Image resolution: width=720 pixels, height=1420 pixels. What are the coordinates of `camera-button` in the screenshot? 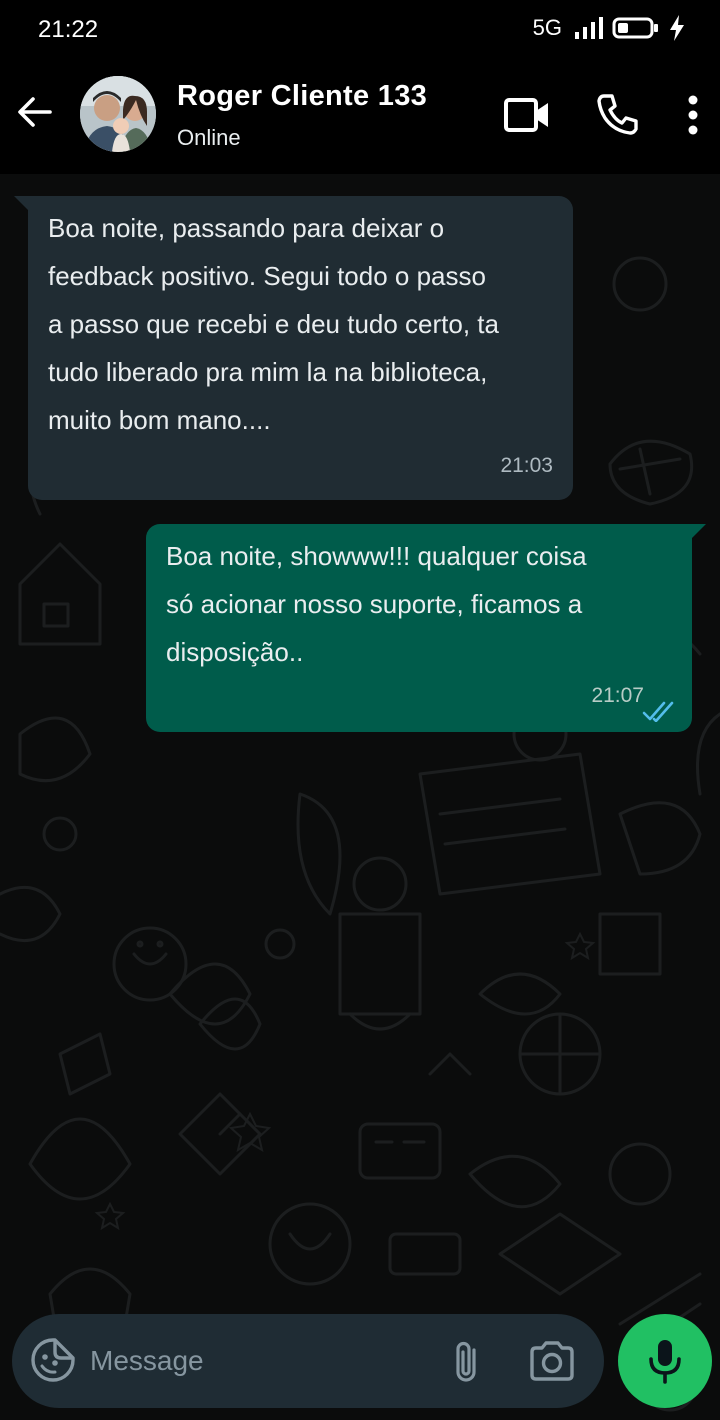 It's located at (552, 1361).